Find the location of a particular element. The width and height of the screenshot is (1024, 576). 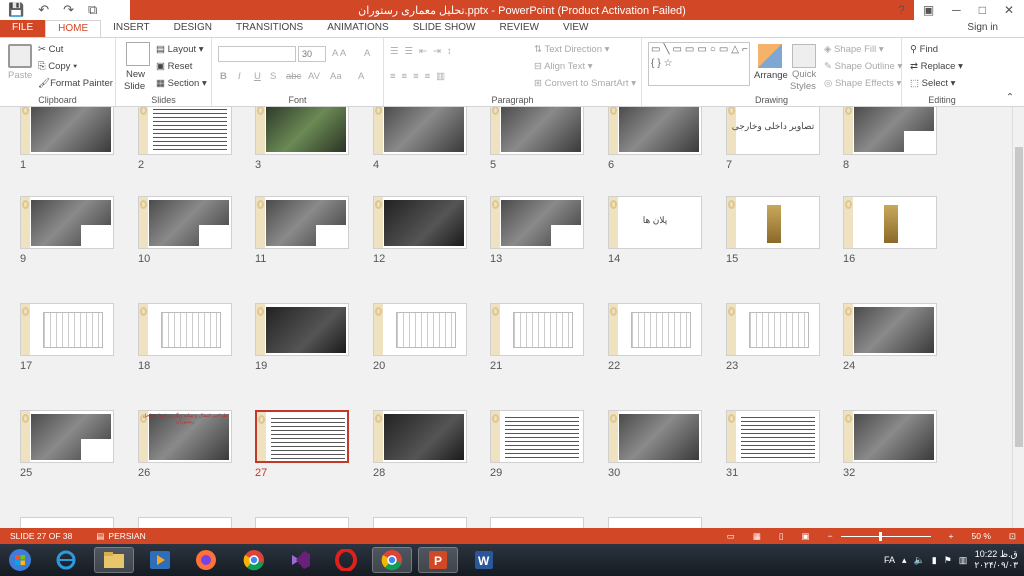

format-painter-button: 🖌Format Painter is located at coordinates (75, 83).